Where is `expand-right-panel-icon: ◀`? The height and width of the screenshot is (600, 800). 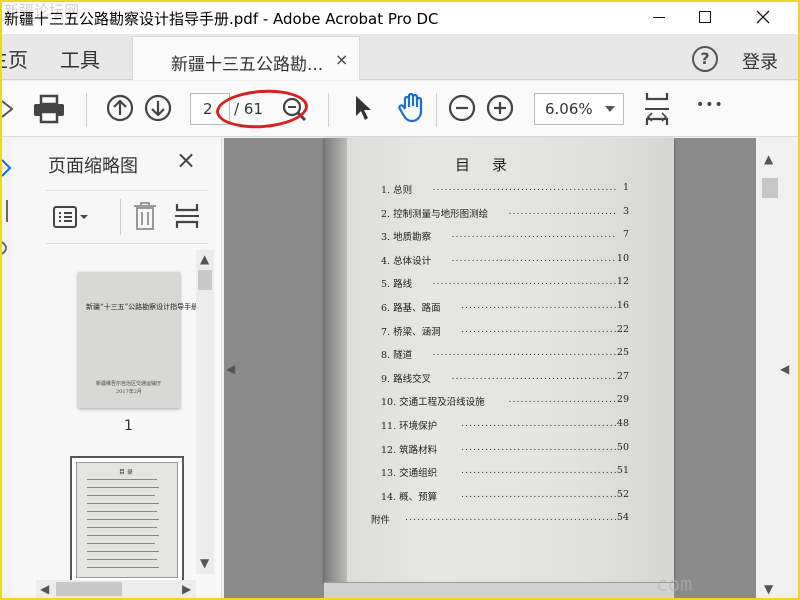
expand-right-panel-icon: ◀ is located at coordinates (784, 369).